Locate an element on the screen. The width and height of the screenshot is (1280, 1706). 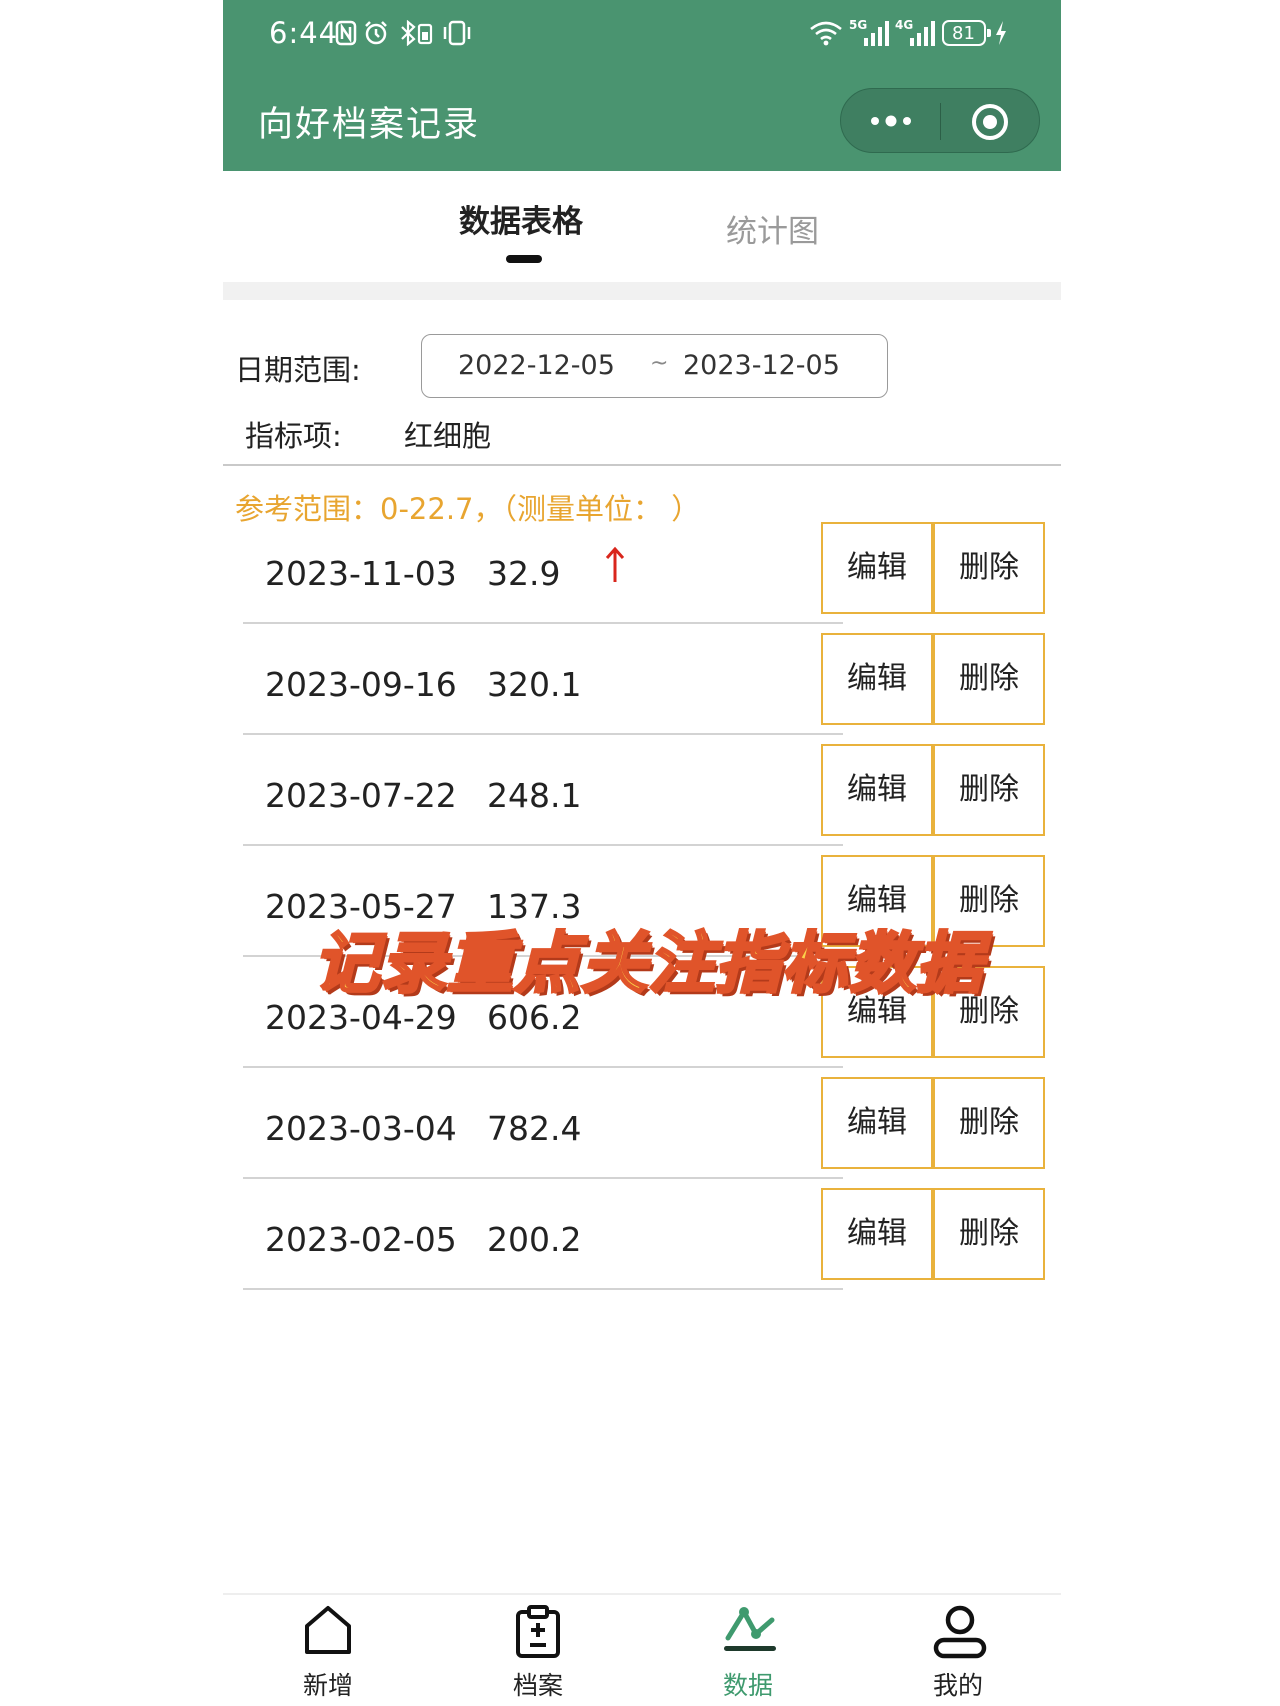
record-date: 2023-07-22 is located at coordinates (361, 795).